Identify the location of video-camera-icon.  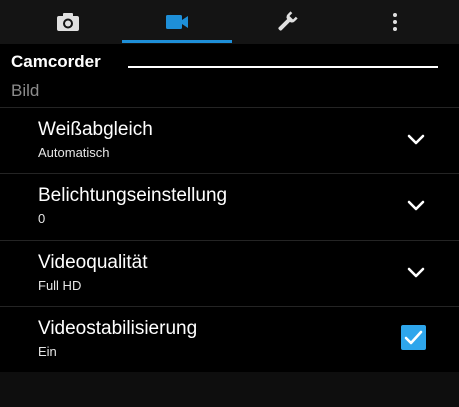
(177, 22).